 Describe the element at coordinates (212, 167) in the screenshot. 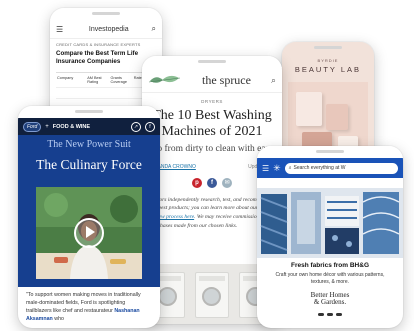

I see `byline: AMANDA CROWNO Updated on` at that location.